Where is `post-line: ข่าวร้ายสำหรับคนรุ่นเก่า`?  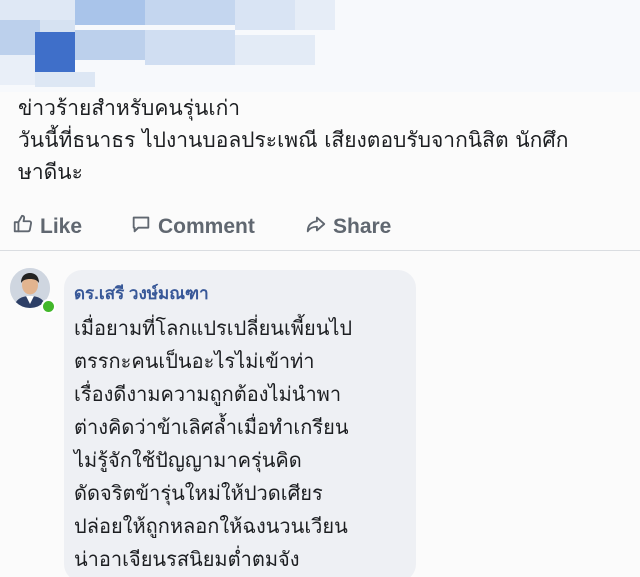 post-line: ข่าวร้ายสำหรับคนรุ่นเก่า is located at coordinates (129, 108).